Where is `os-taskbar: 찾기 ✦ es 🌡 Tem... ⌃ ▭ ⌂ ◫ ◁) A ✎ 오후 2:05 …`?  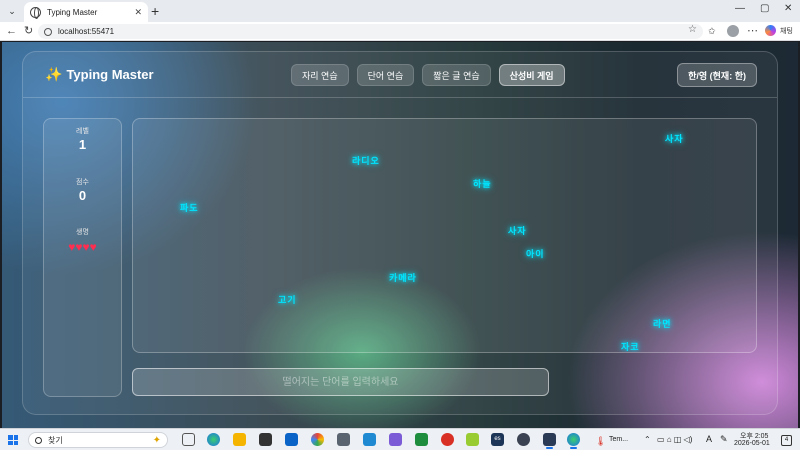
os-taskbar: 찾기 ✦ es 🌡 Tem... ⌃ ▭ ⌂ ◫ ◁) A ✎ 오후 2:05 … is located at coordinates (400, 439).